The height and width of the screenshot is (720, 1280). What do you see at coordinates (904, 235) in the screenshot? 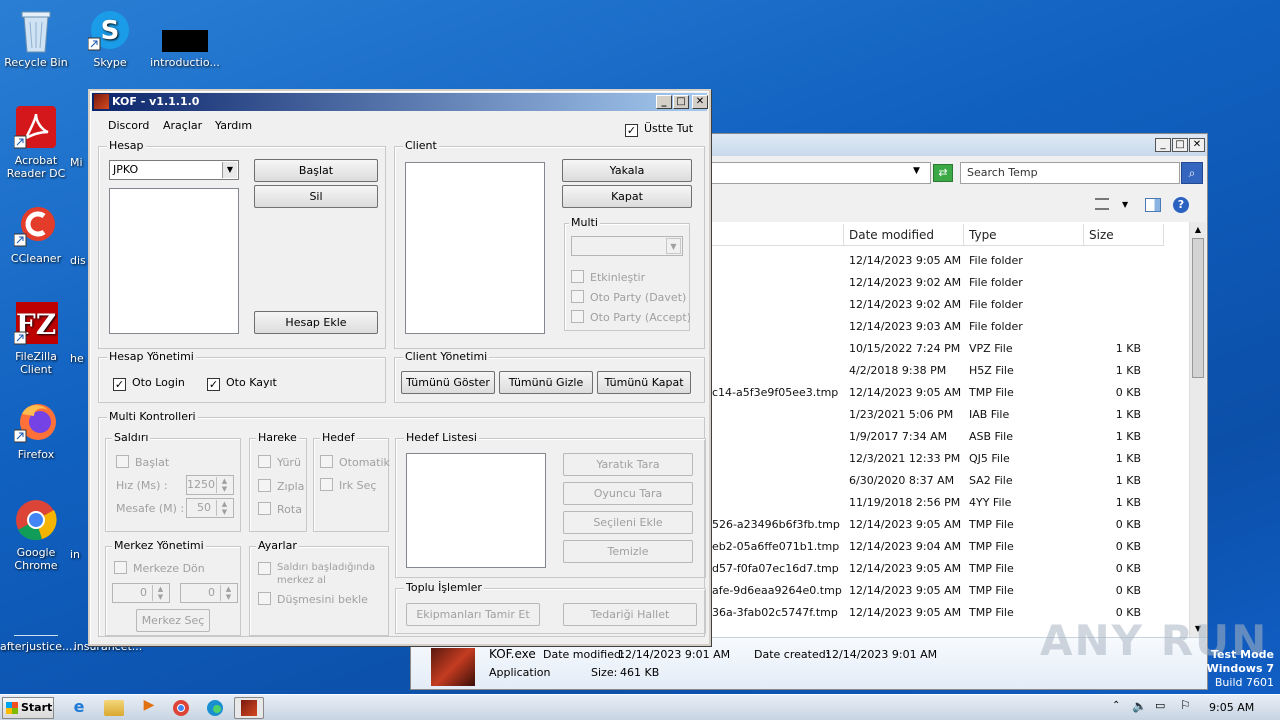
I see `column-header-date: Date modified` at bounding box center [904, 235].